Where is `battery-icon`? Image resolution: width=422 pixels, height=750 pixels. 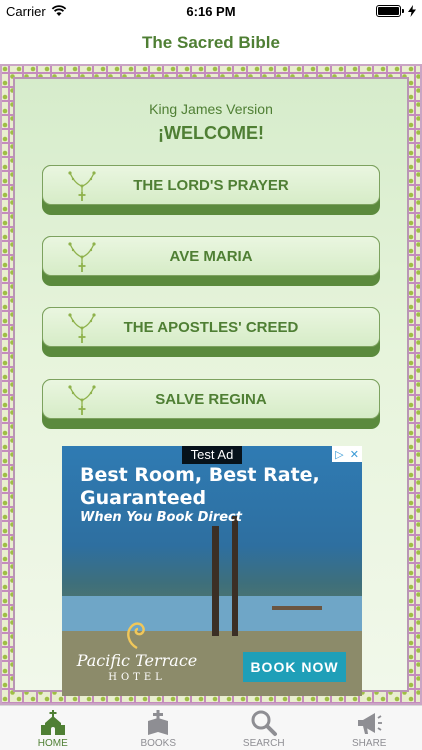 battery-icon is located at coordinates (390, 11).